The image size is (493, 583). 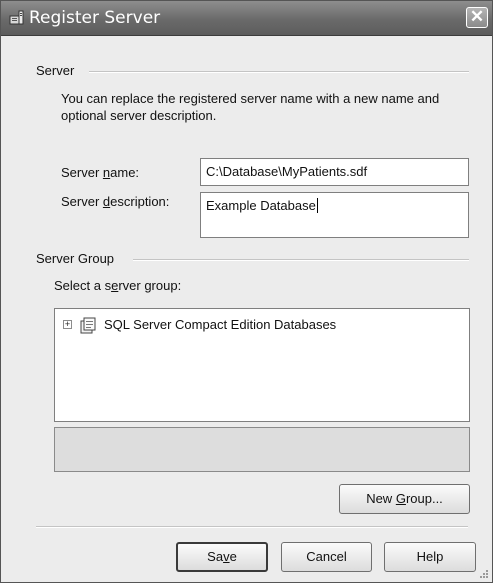 What do you see at coordinates (381, 498) in the screenshot?
I see `new-group-button-label-part: New` at bounding box center [381, 498].